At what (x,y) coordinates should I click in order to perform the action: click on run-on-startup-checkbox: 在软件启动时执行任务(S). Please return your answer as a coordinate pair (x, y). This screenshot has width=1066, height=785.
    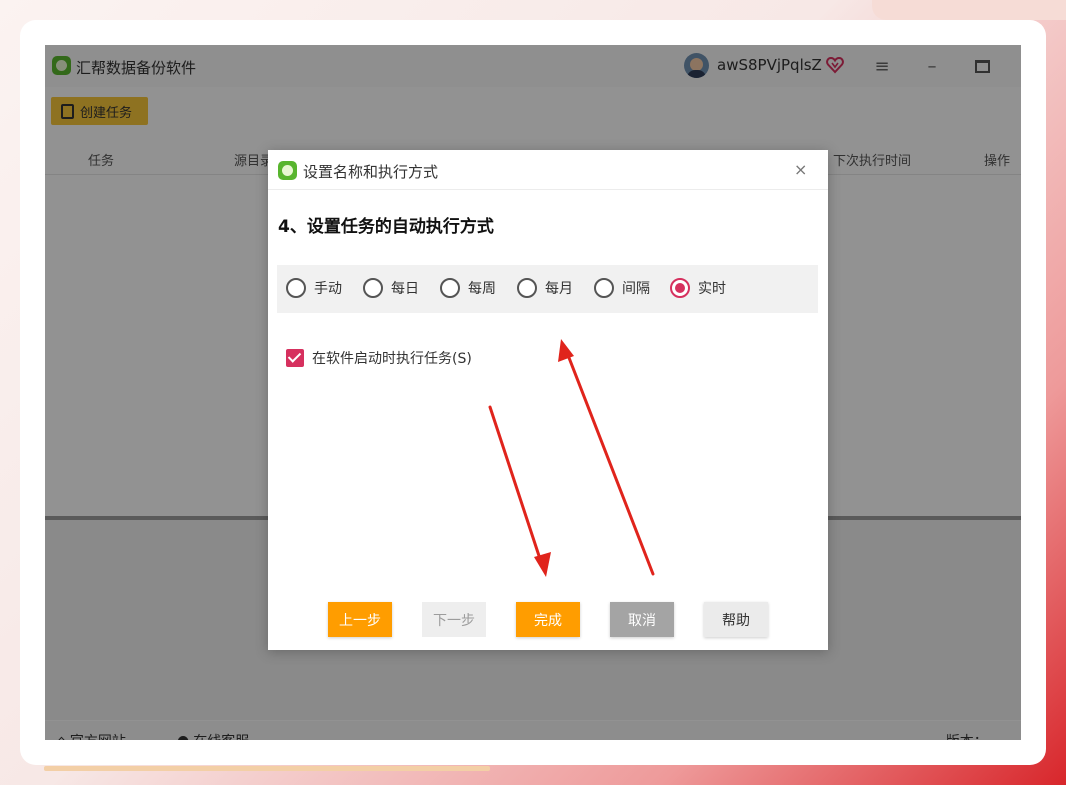
    Looking at the image, I should click on (379, 358).